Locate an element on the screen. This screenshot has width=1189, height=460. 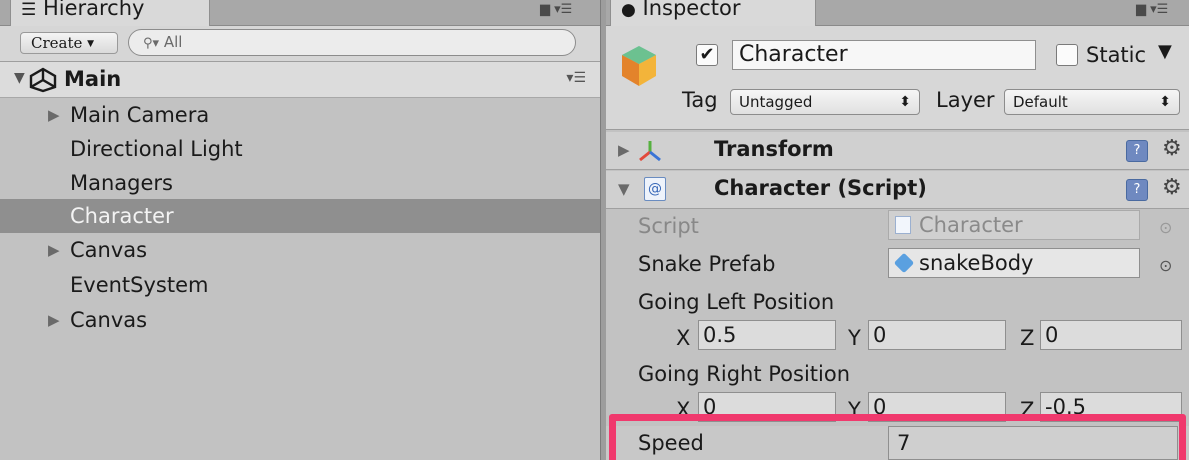
hierarchy-item-label: Character is located at coordinates (122, 216).